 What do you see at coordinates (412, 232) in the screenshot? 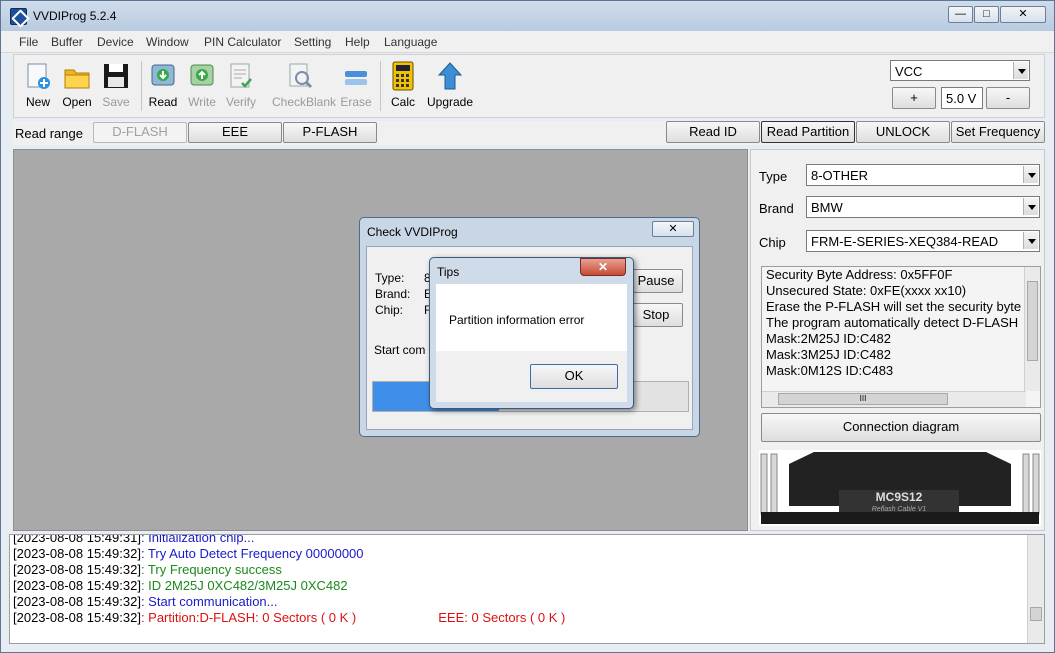
I see `check-dialog-title: Check VVDIProg` at bounding box center [412, 232].